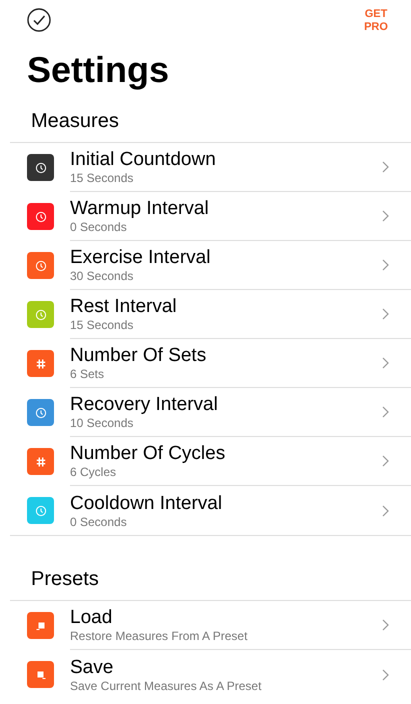 Image resolution: width=411 pixels, height=704 pixels. What do you see at coordinates (88, 374) in the screenshot?
I see `item-value: 6 Sets` at bounding box center [88, 374].